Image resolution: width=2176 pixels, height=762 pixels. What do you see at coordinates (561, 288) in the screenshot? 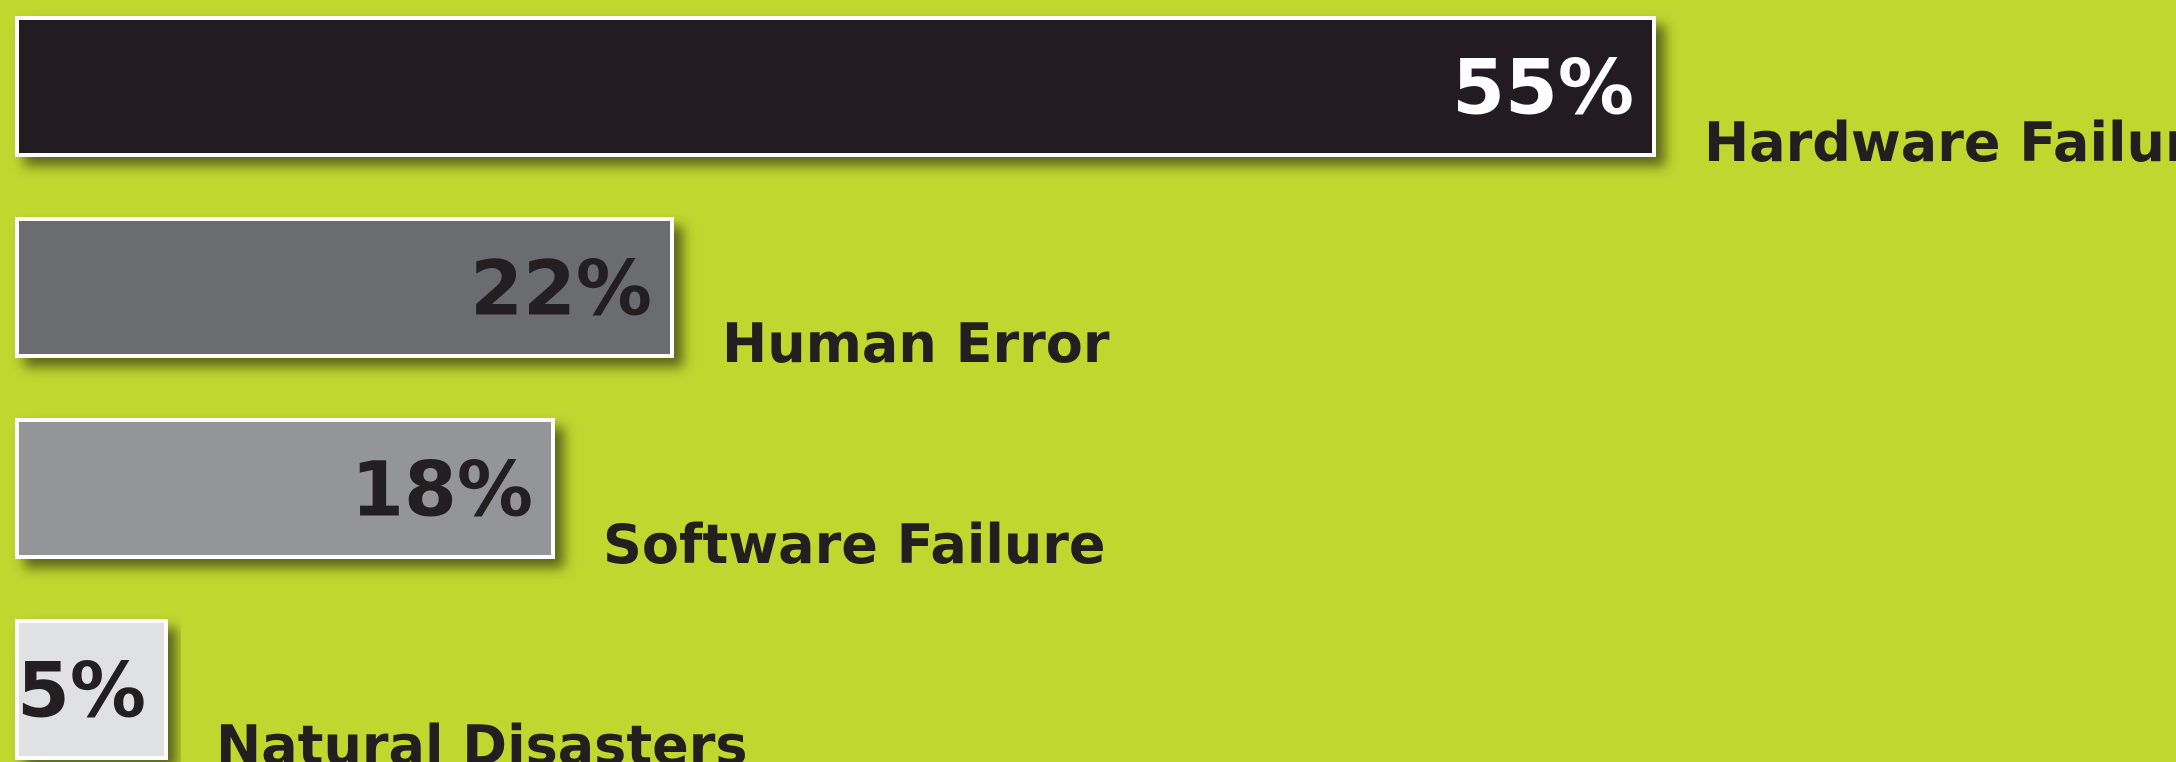
I see `value-label-human-error: 22%` at bounding box center [561, 288].